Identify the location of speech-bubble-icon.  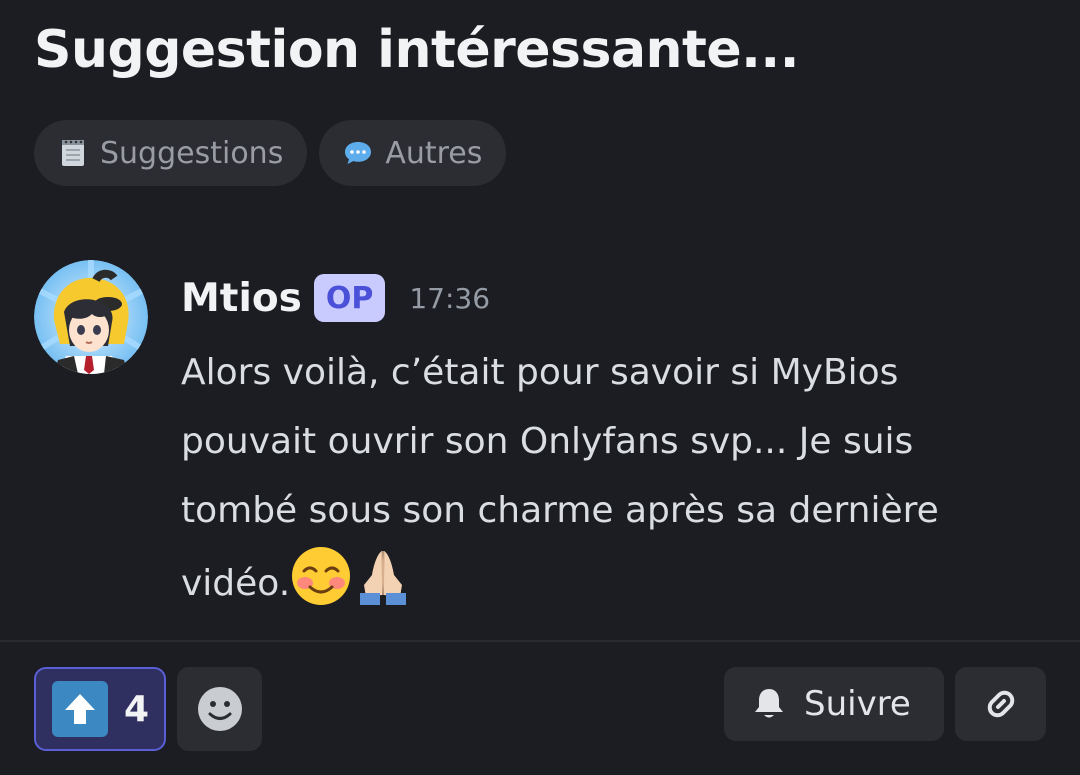
(358, 153).